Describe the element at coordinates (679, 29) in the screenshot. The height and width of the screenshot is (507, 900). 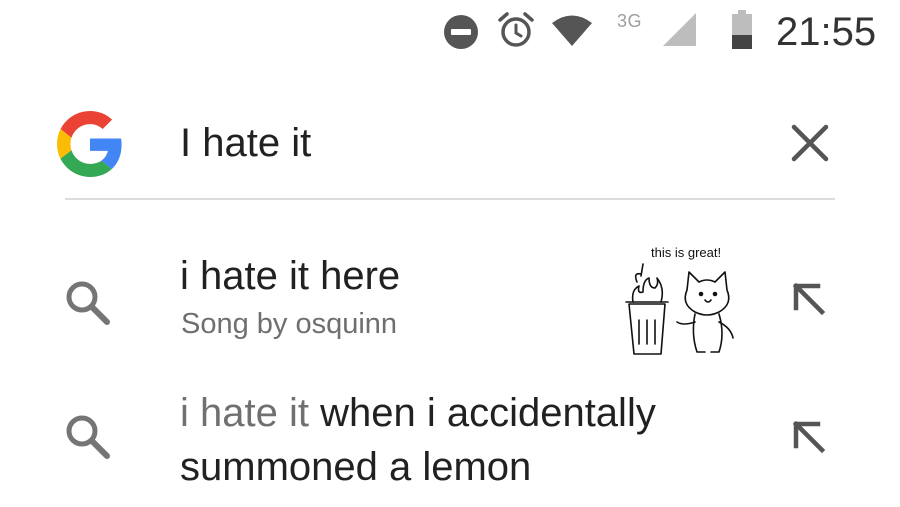
I see `cell-signal-icon` at that location.